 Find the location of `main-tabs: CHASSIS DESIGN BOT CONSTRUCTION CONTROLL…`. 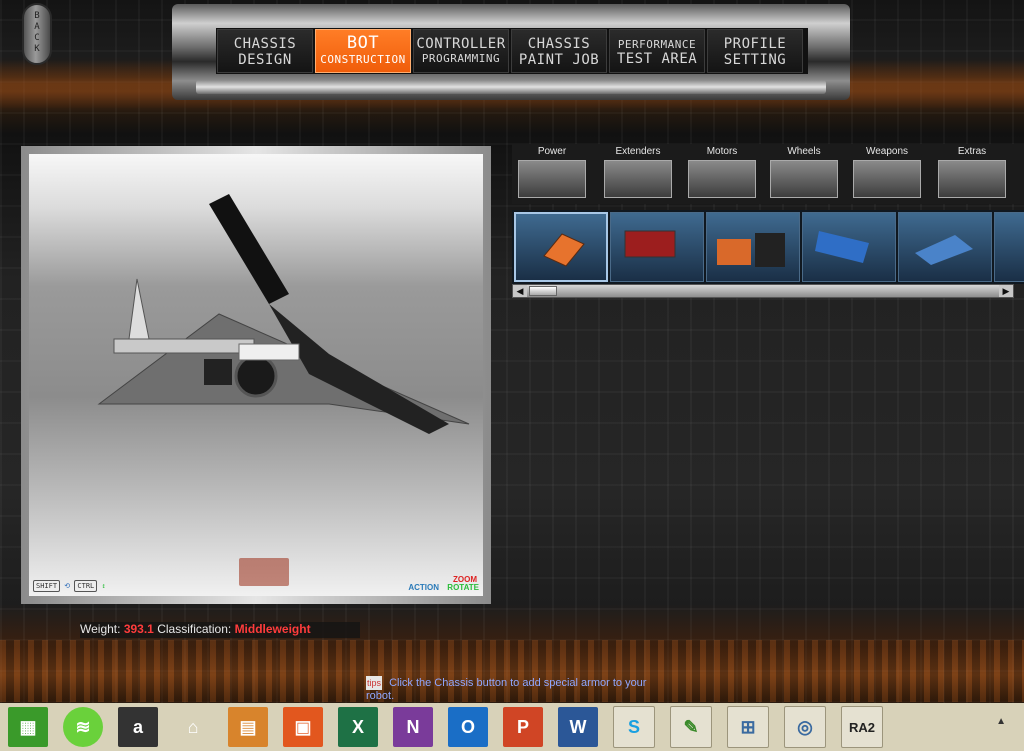

main-tabs: CHASSIS DESIGN BOT CONSTRUCTION CONTROLL… is located at coordinates (512, 51).